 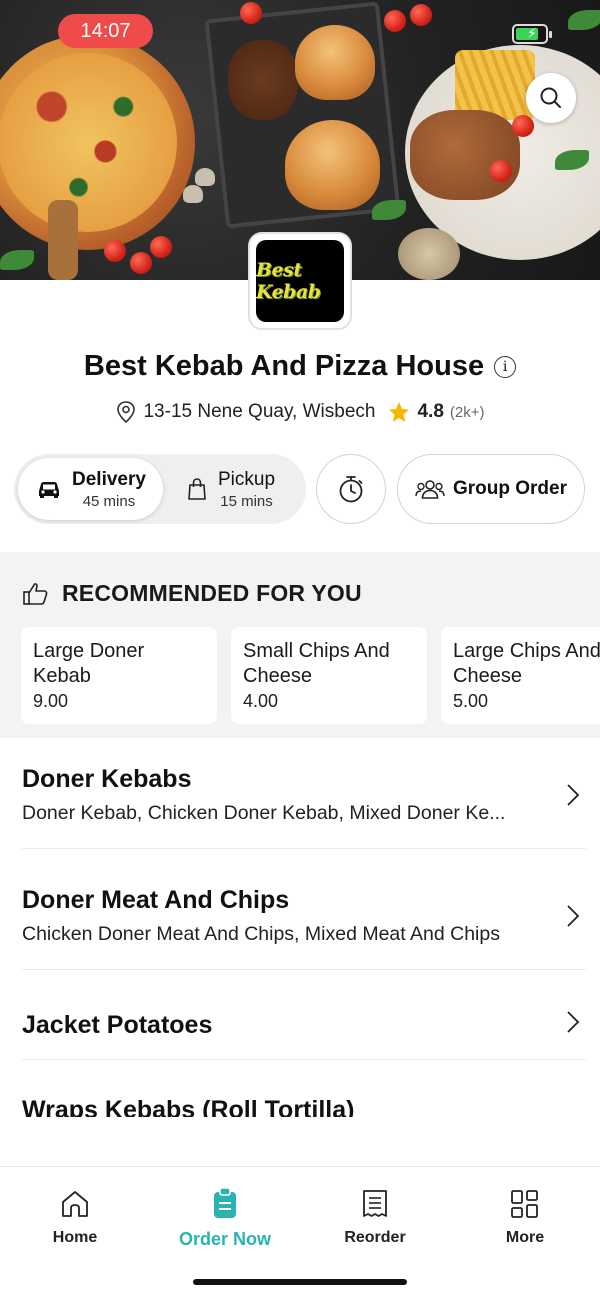 I want to click on battery-icon: ⚡, so click(x=532, y=34).